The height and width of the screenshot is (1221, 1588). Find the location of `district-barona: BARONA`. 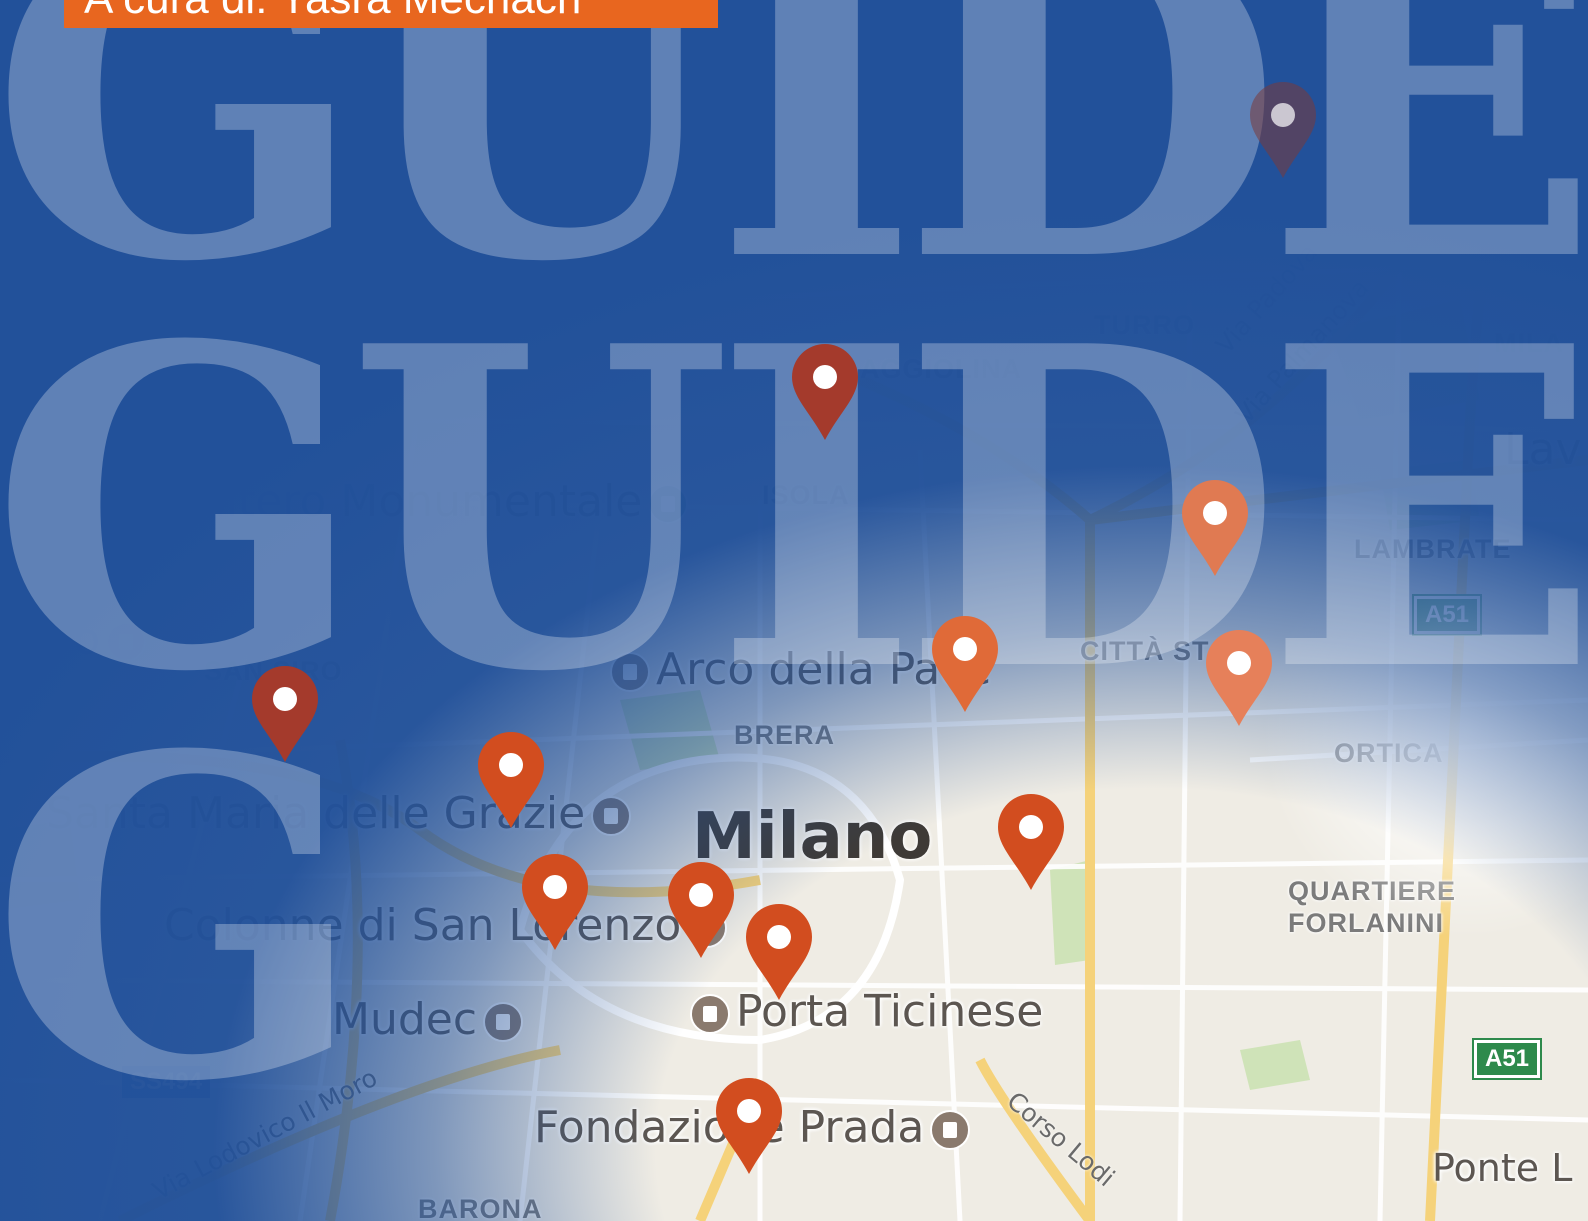

district-barona: BARONA is located at coordinates (480, 1207).